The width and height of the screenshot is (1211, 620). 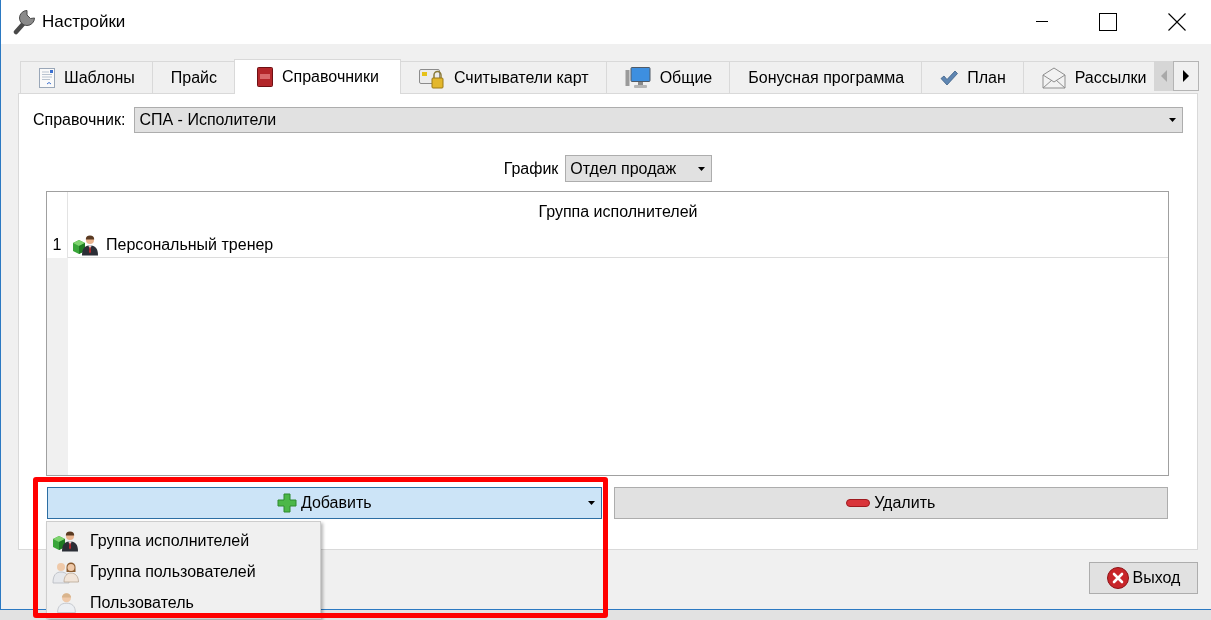 I want to click on scroll-right-button, so click(x=1186, y=76).